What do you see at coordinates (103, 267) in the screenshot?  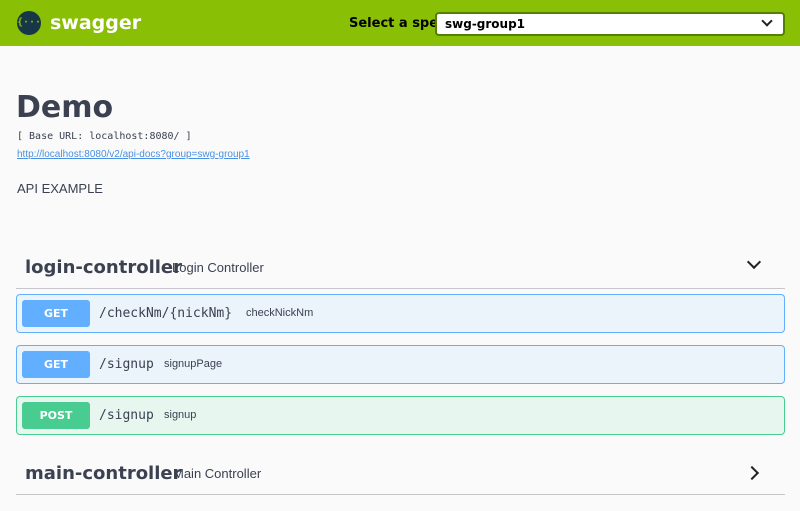 I see `tag-name: login-controller` at bounding box center [103, 267].